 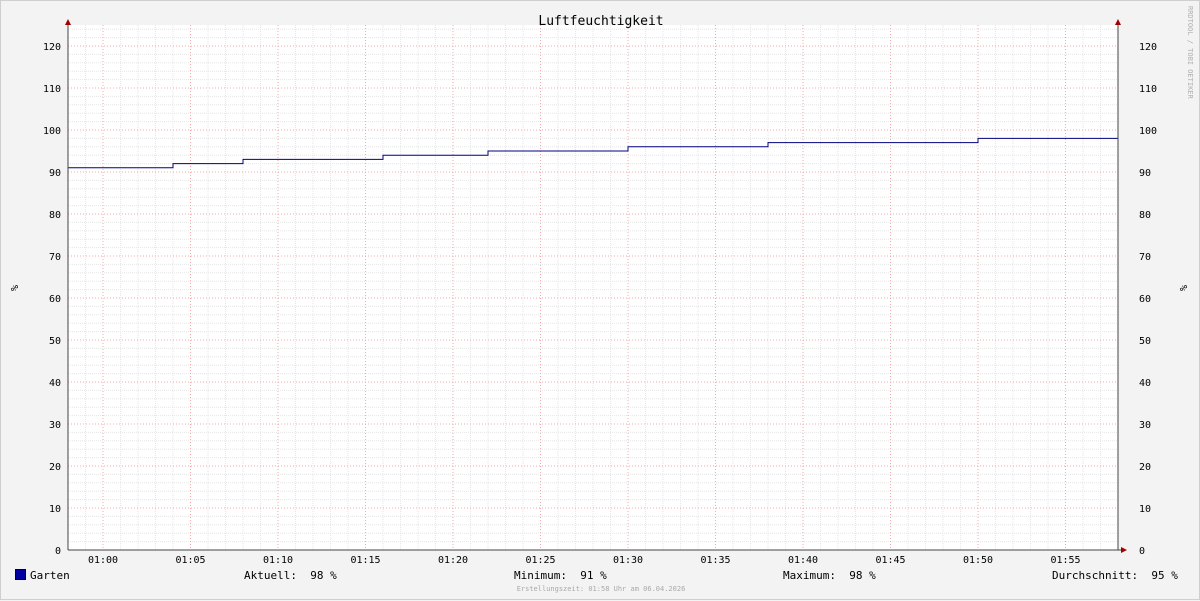 What do you see at coordinates (58, 551) in the screenshot?
I see `y-tick-label-left: 0` at bounding box center [58, 551].